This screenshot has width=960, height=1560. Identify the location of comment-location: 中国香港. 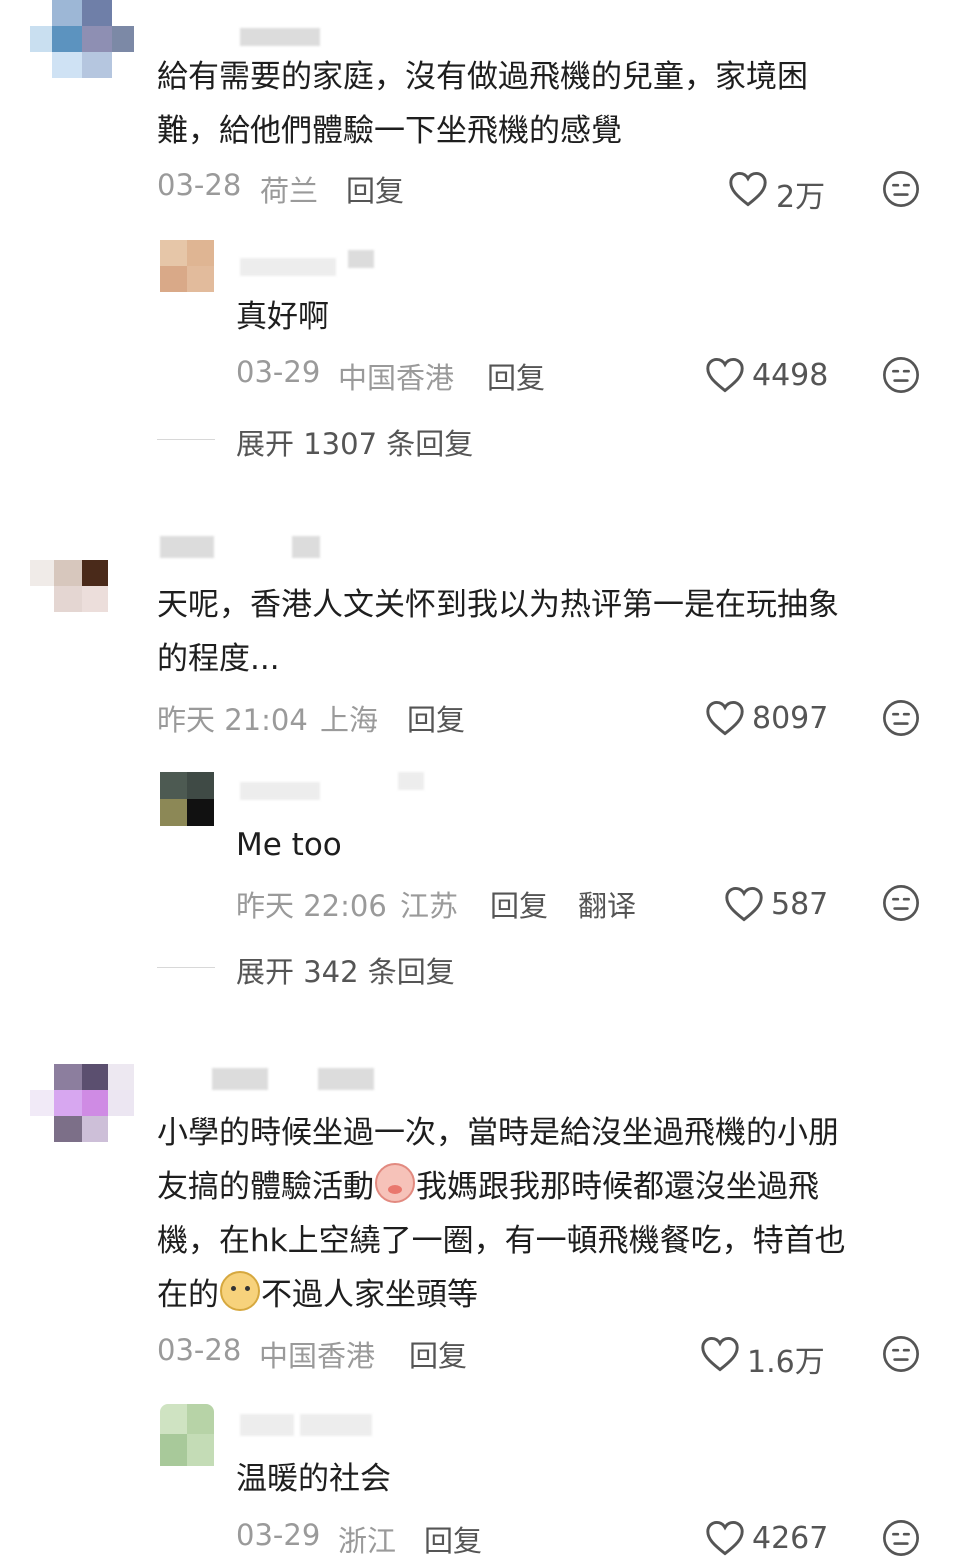
(317, 1356).